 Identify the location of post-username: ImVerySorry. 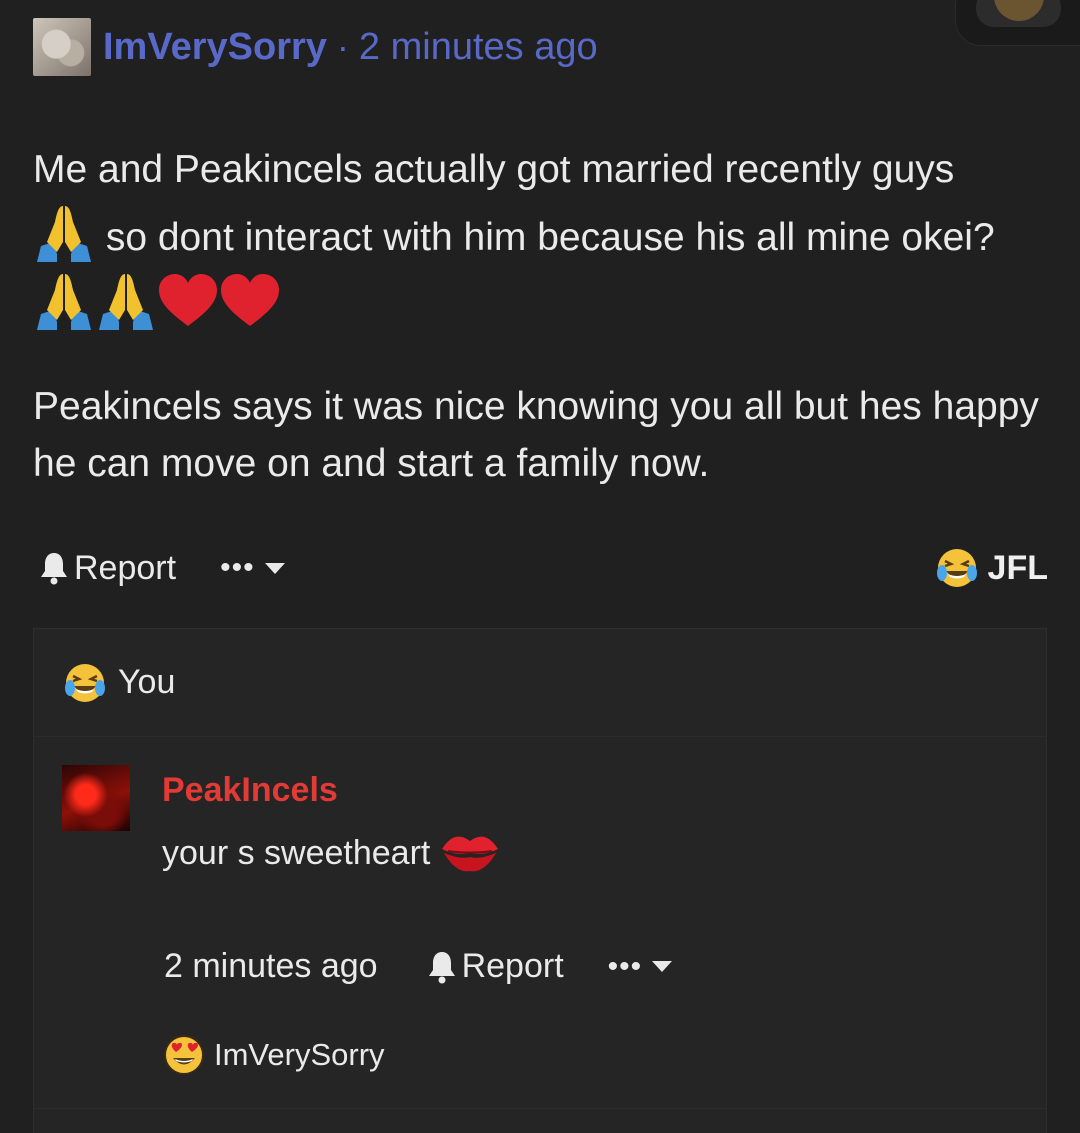
(215, 47).